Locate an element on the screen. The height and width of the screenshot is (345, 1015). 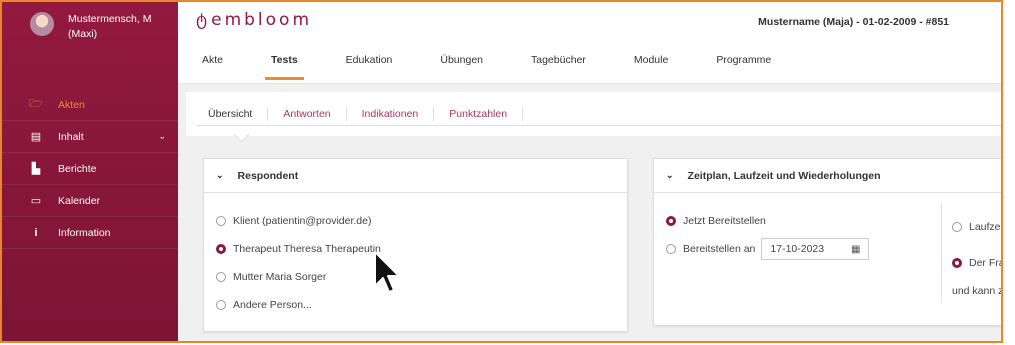
tab-tests: Tests is located at coordinates (284, 67).